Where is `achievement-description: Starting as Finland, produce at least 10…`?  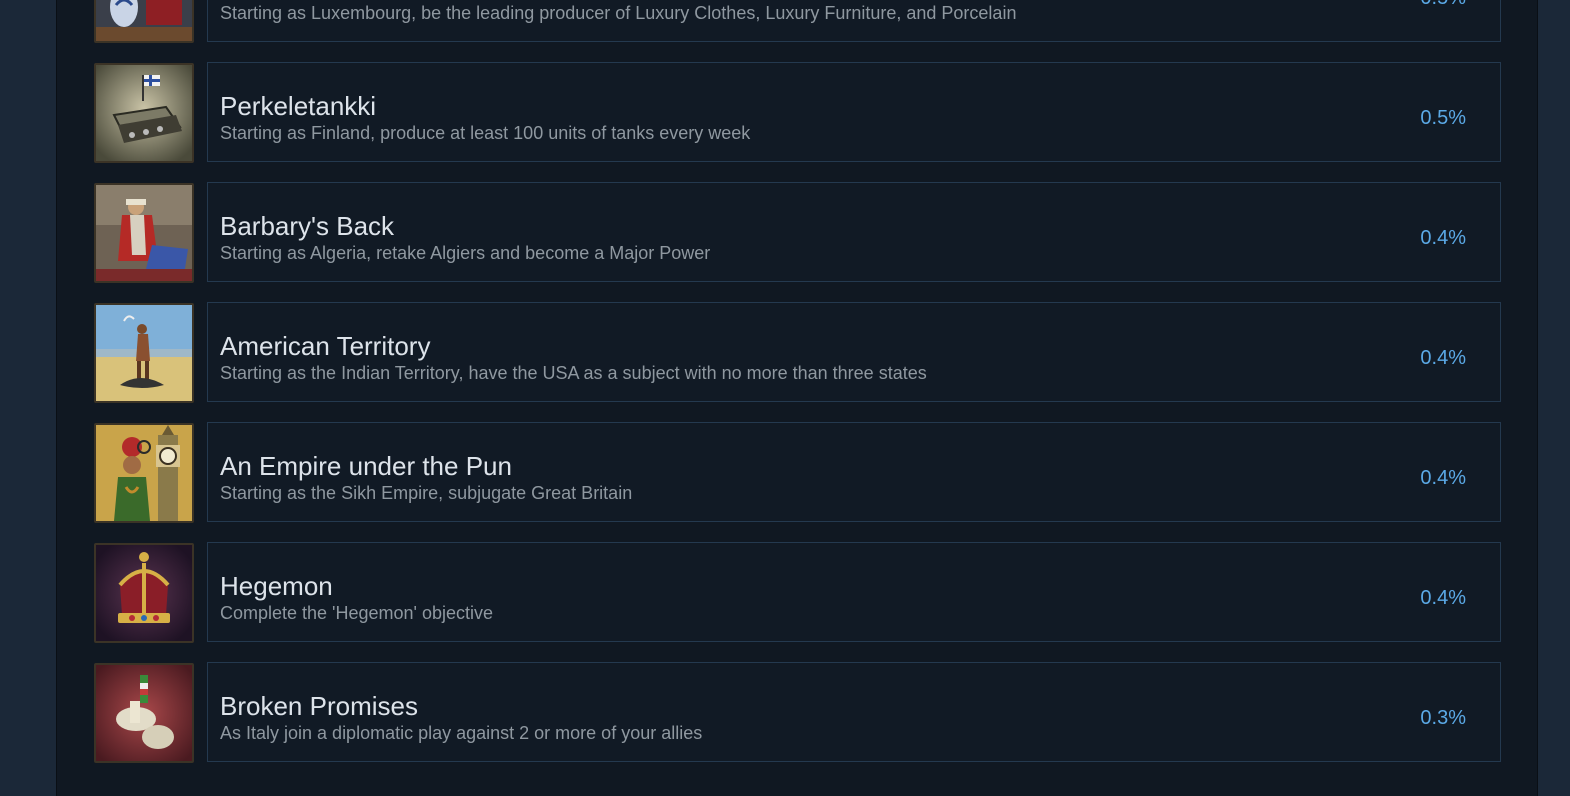
achievement-description: Starting as Finland, produce at least 10… is located at coordinates (485, 133).